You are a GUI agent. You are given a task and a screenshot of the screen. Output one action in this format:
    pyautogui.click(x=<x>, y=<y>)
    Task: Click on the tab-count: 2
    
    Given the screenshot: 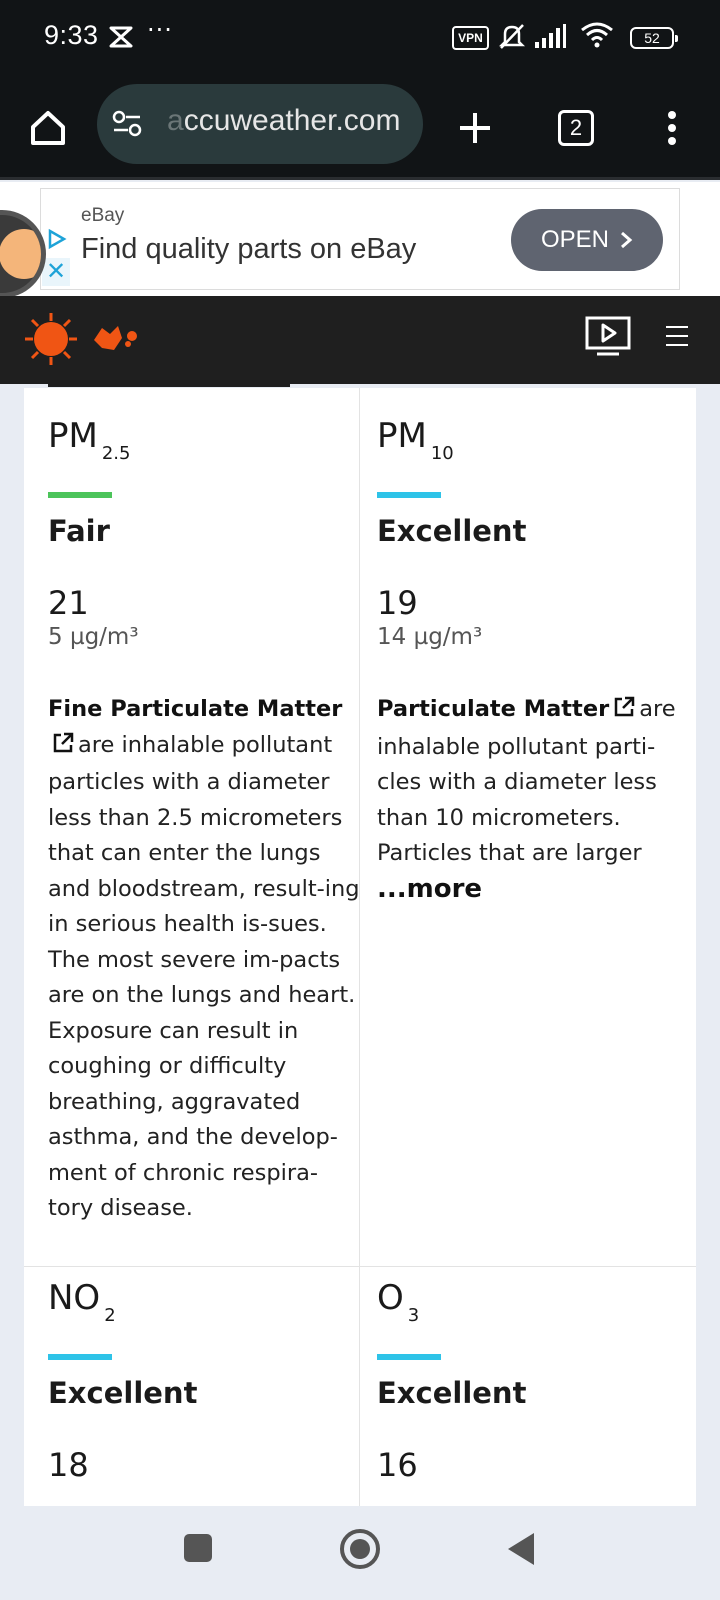 What is the action you would take?
    pyautogui.click(x=576, y=128)
    